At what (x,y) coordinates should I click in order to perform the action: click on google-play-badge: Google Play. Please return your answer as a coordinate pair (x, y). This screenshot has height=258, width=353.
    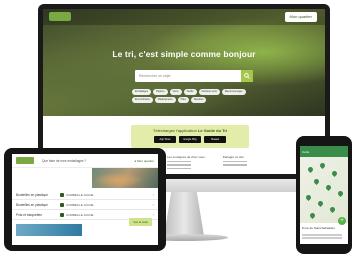
    Looking at the image, I should click on (190, 139).